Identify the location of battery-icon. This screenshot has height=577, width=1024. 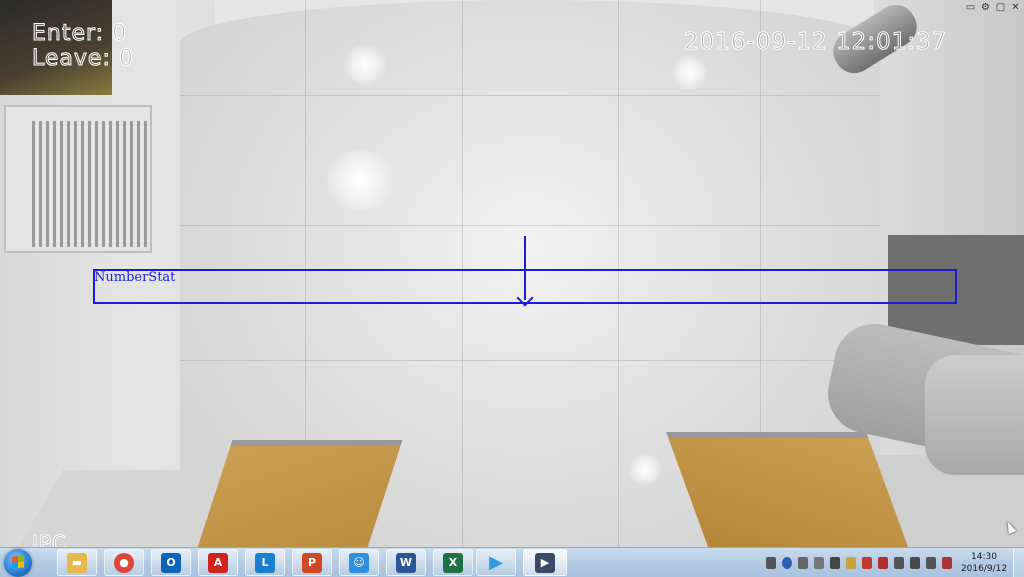
(915, 563).